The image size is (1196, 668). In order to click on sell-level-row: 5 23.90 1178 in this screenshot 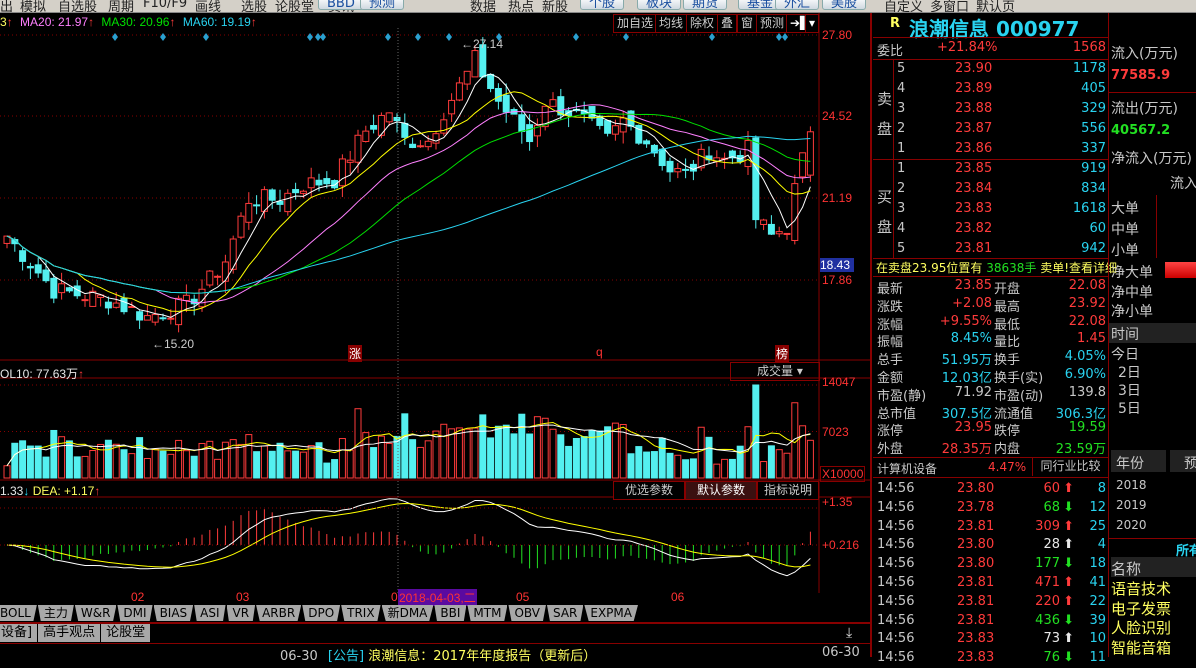, I will do `click(990, 69)`.